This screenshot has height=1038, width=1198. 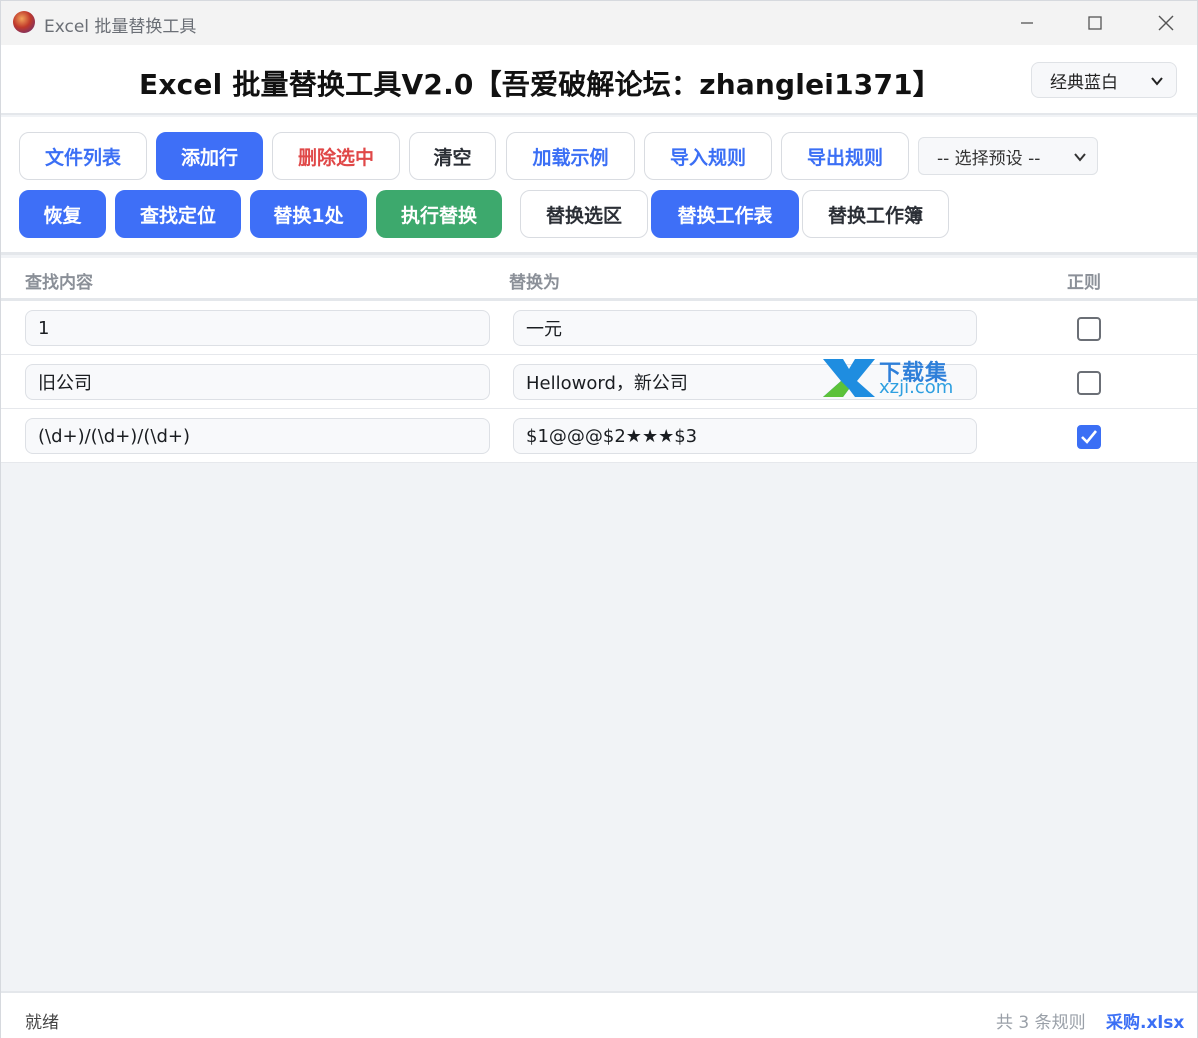 I want to click on maximize-button, so click(x=1095, y=23).